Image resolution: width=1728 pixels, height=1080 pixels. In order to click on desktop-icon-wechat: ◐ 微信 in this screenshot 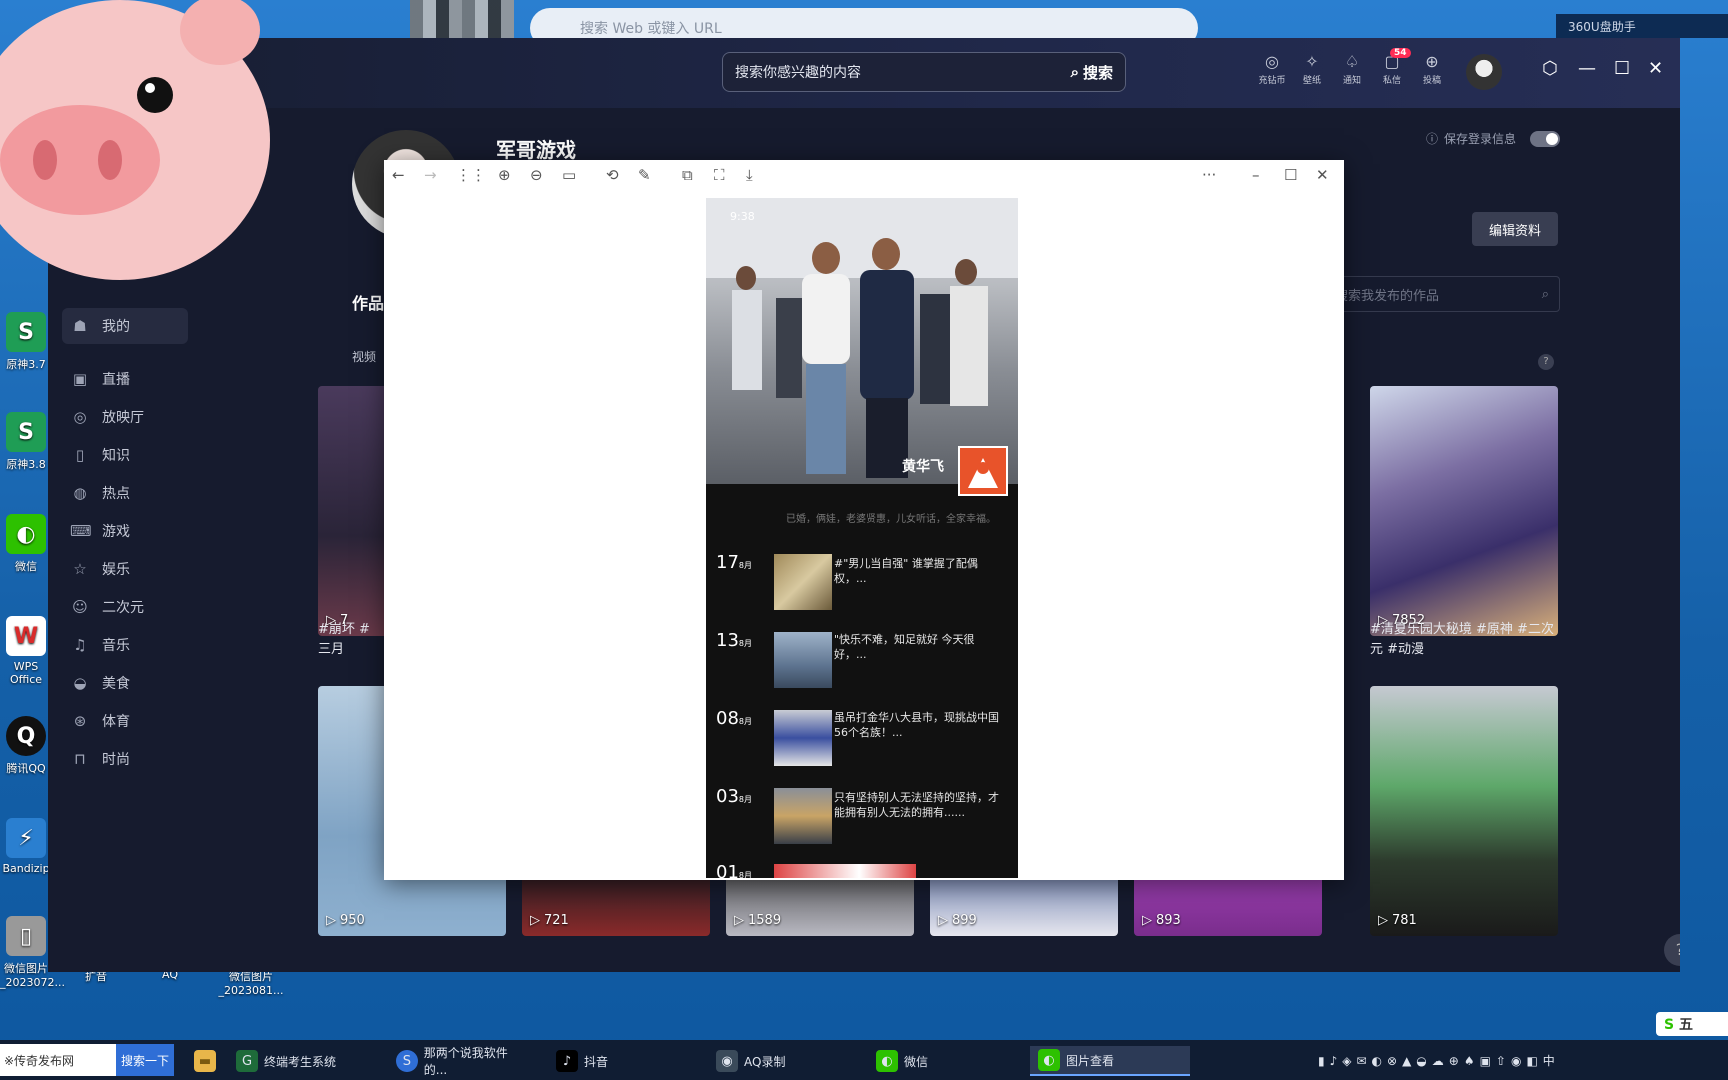, I will do `click(26, 544)`.